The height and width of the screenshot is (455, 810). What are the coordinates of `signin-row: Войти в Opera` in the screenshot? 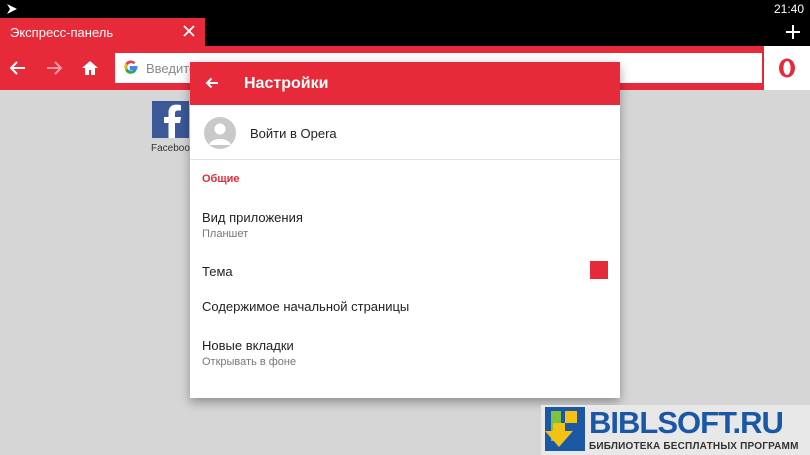 It's located at (405, 132).